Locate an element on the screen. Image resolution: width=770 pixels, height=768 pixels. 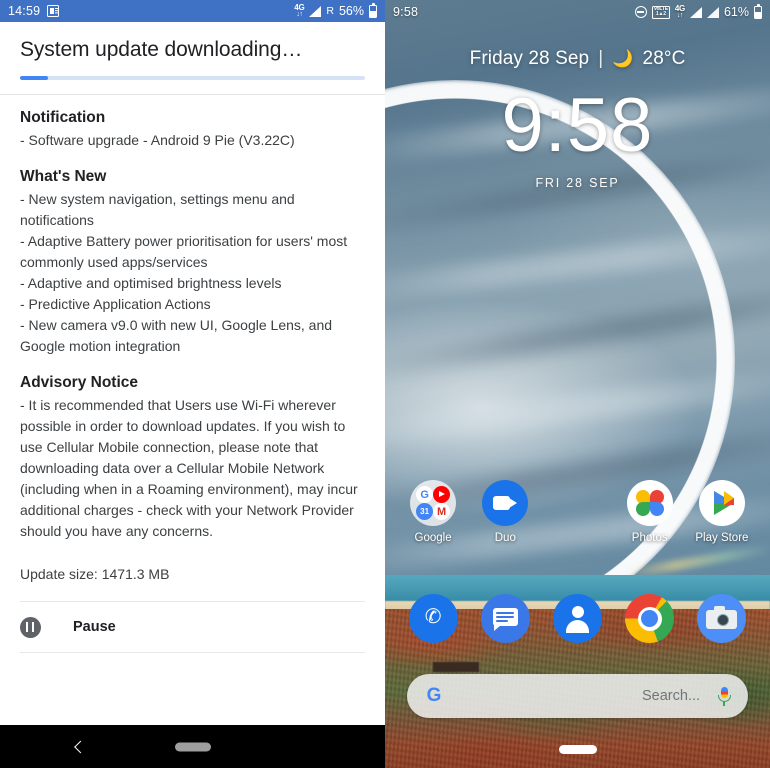
app-row: G 31 M Google Duo Photos Play Store is located at coordinates (577, 512).